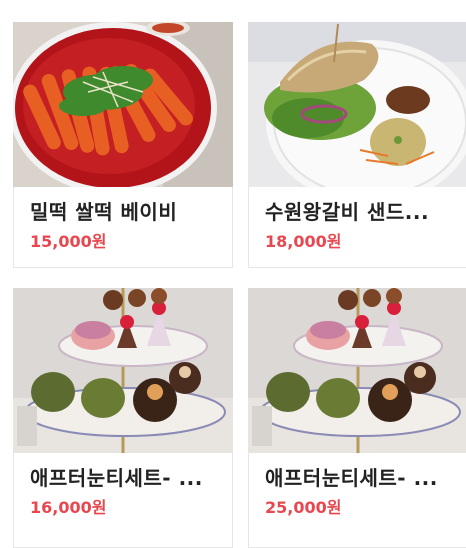 The height and width of the screenshot is (548, 466). What do you see at coordinates (126, 491) in the screenshot?
I see `product-info: 애프터눈티세트- ... 16,000원` at bounding box center [126, 491].